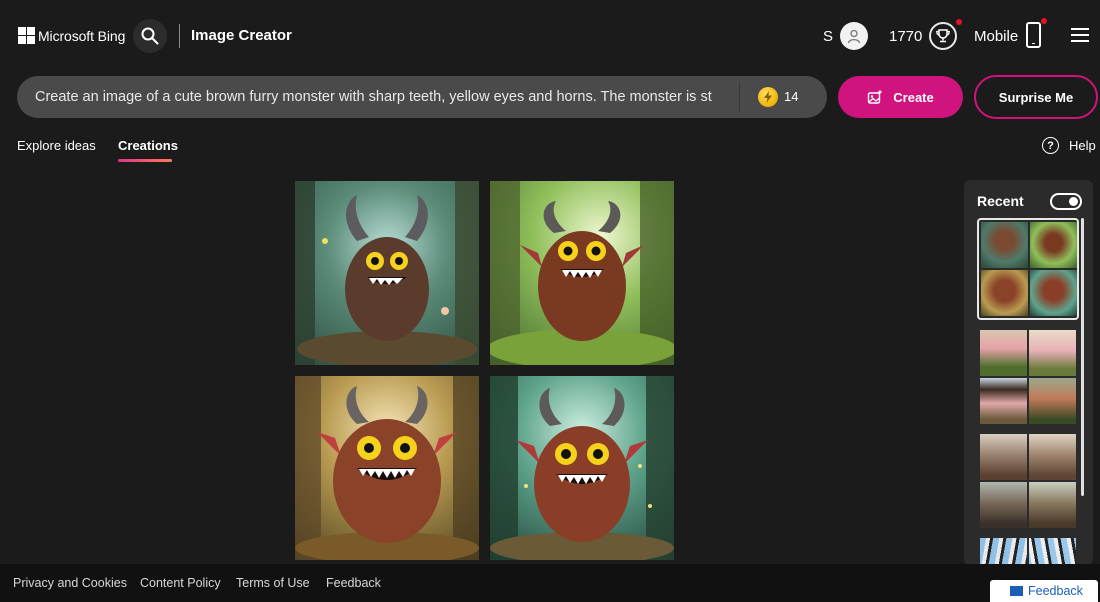 This screenshot has height=602, width=1100. I want to click on microsoft-bing-logo: Microsoft Bing, so click(71, 35).